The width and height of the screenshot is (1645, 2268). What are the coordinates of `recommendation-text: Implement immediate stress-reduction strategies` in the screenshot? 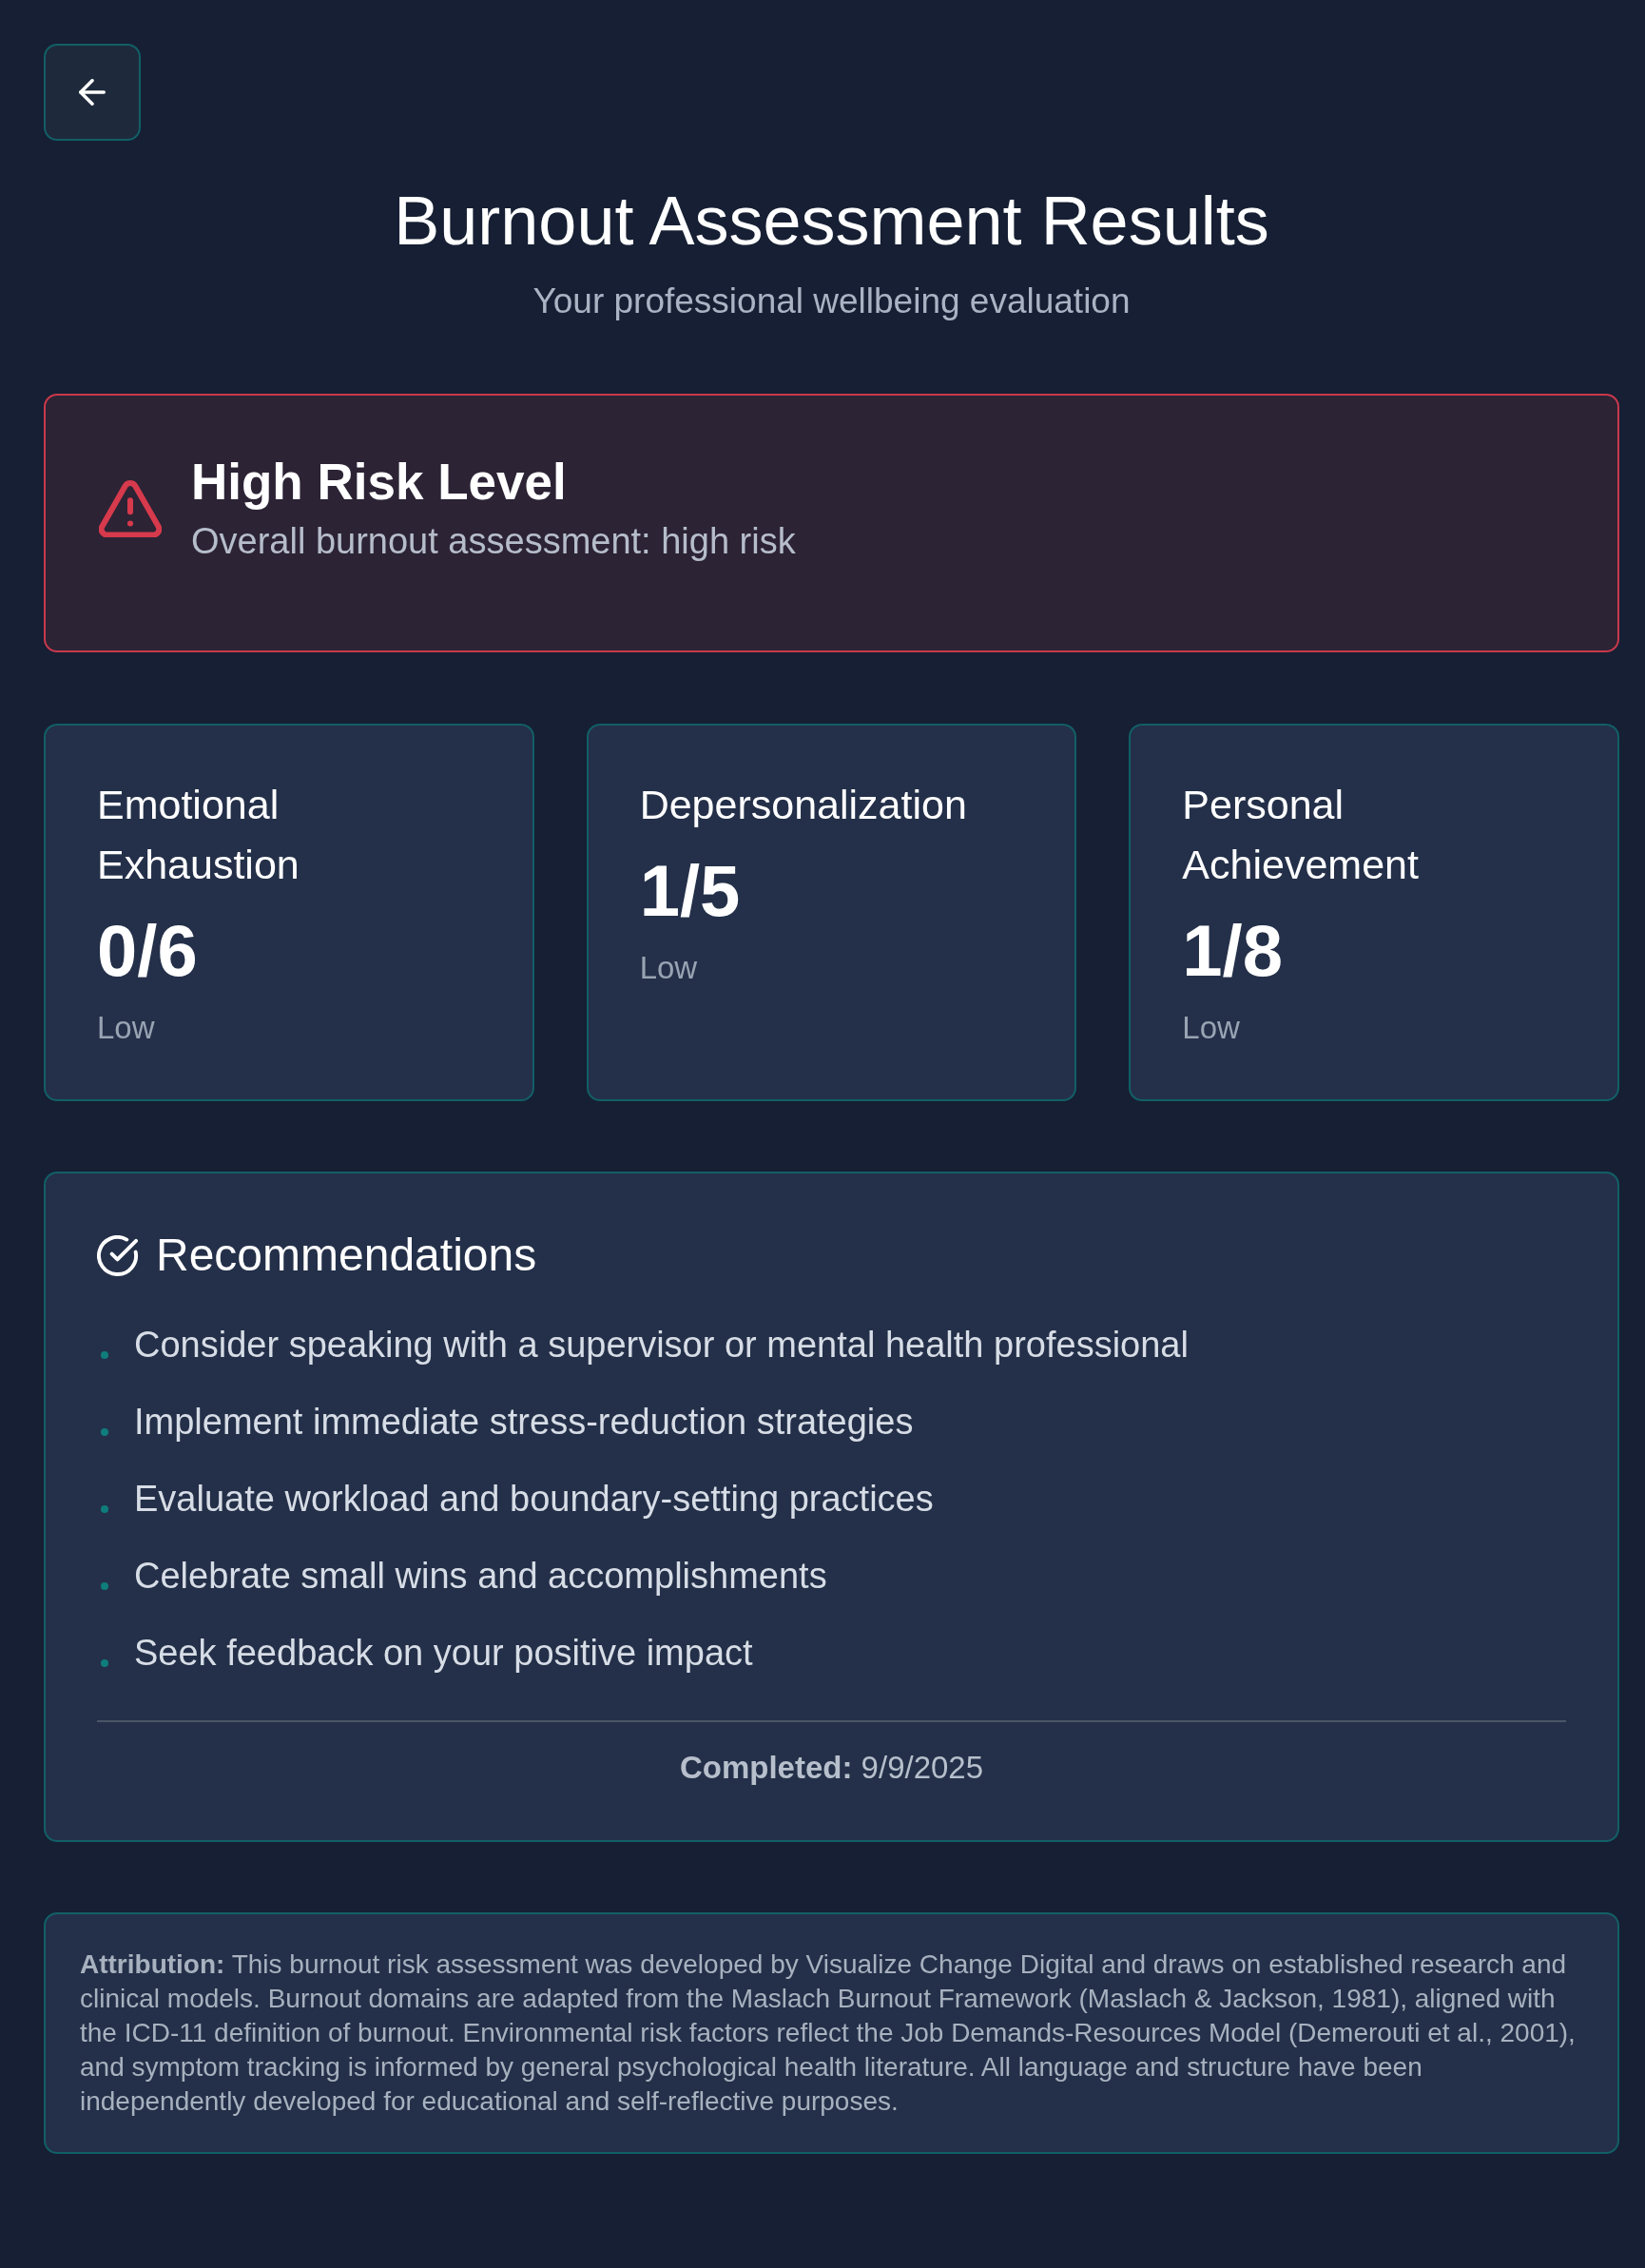 It's located at (524, 1423).